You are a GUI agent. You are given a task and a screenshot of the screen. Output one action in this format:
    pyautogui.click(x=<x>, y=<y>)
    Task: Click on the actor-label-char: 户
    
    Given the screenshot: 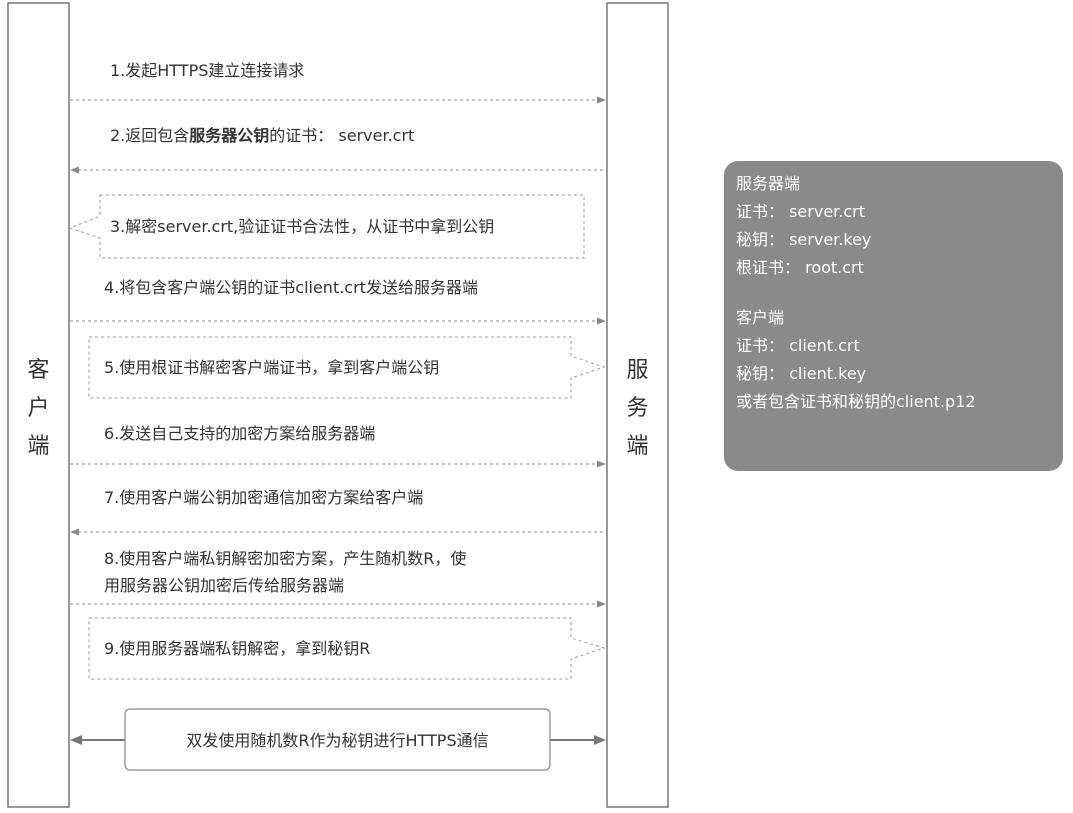 What is the action you would take?
    pyautogui.click(x=38, y=408)
    